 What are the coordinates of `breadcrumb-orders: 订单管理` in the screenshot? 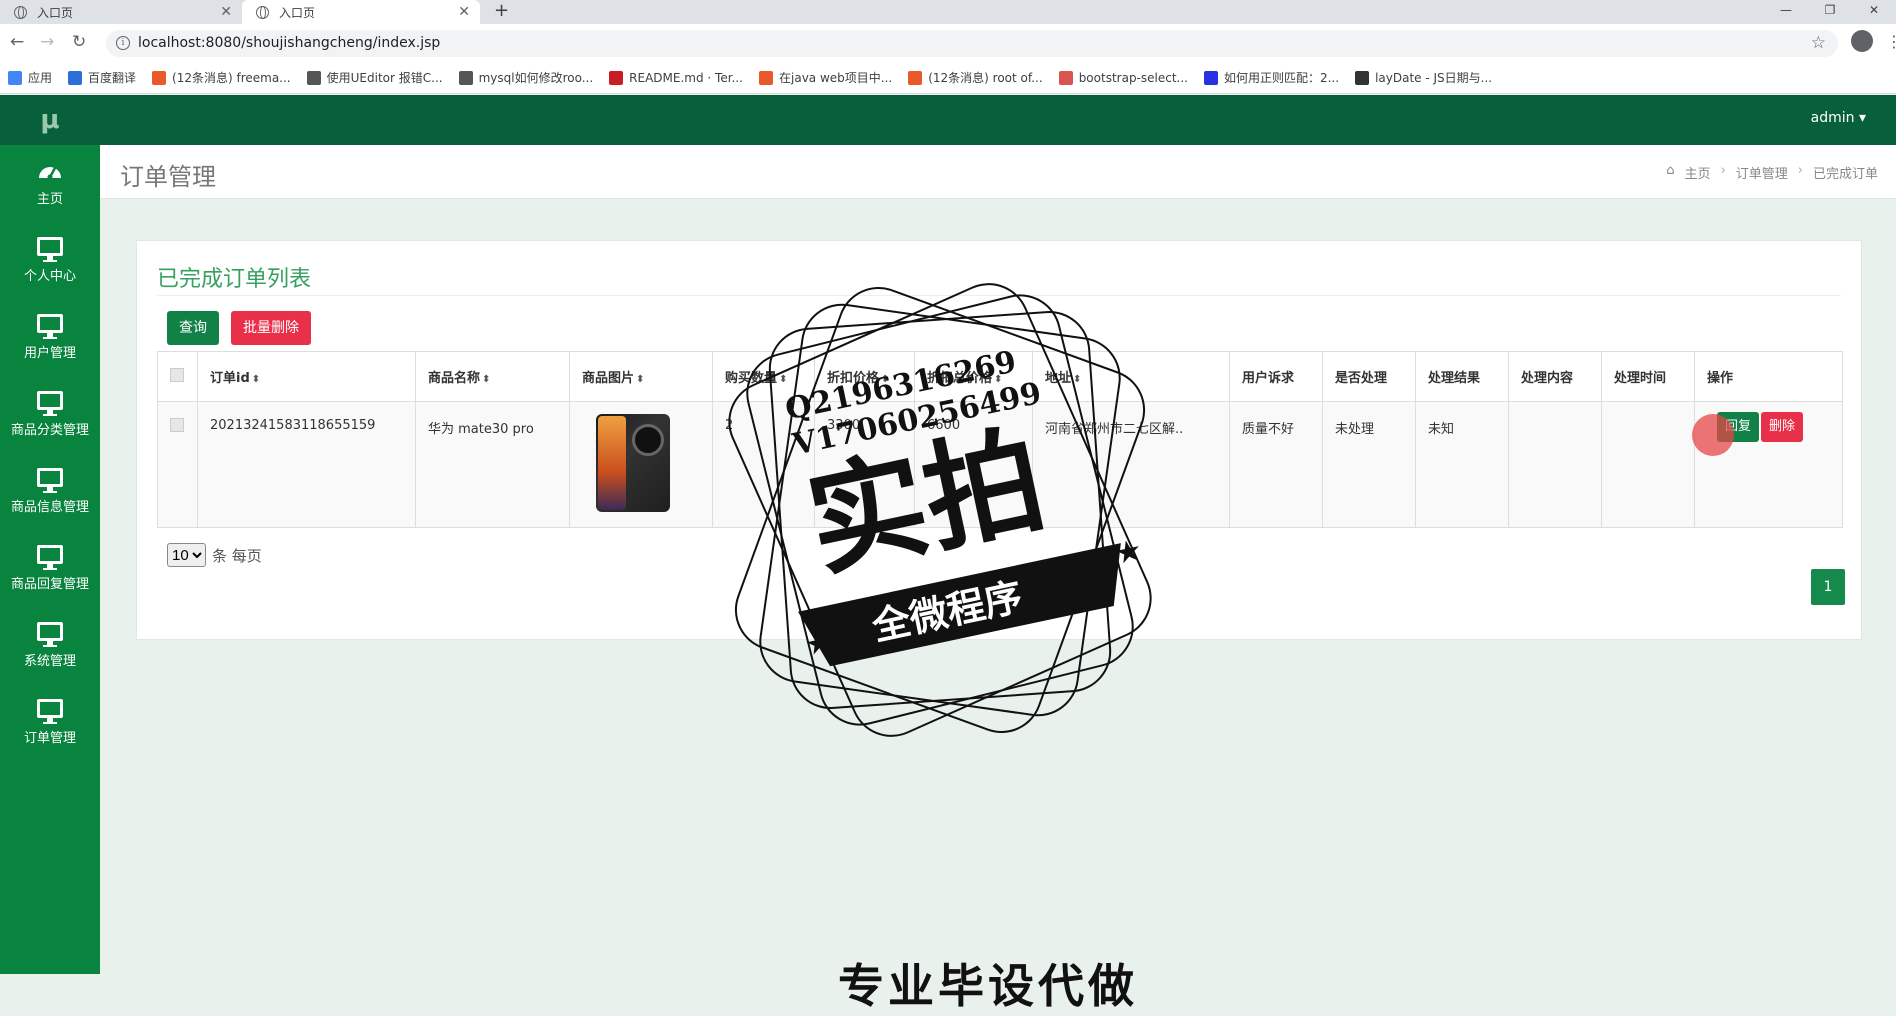 It's located at (1762, 172).